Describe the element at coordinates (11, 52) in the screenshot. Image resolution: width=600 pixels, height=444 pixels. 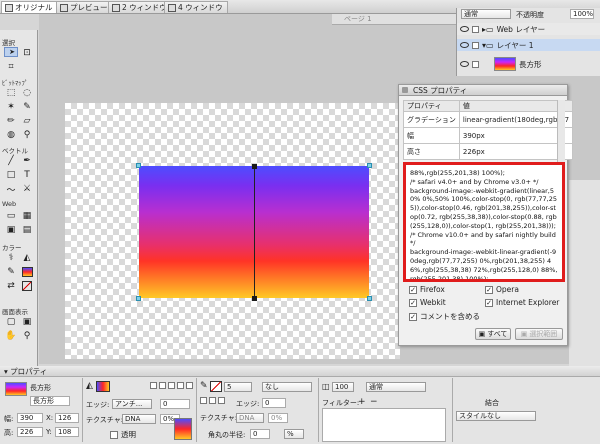
I see `pointer-tool-icon: ➤` at that location.